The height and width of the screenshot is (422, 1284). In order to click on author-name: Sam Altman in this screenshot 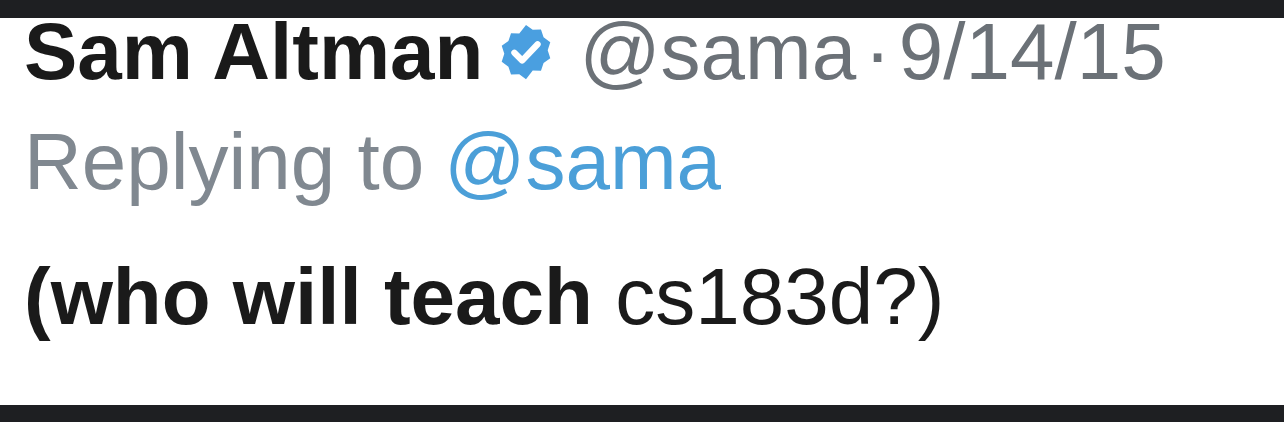, I will do `click(254, 55)`.